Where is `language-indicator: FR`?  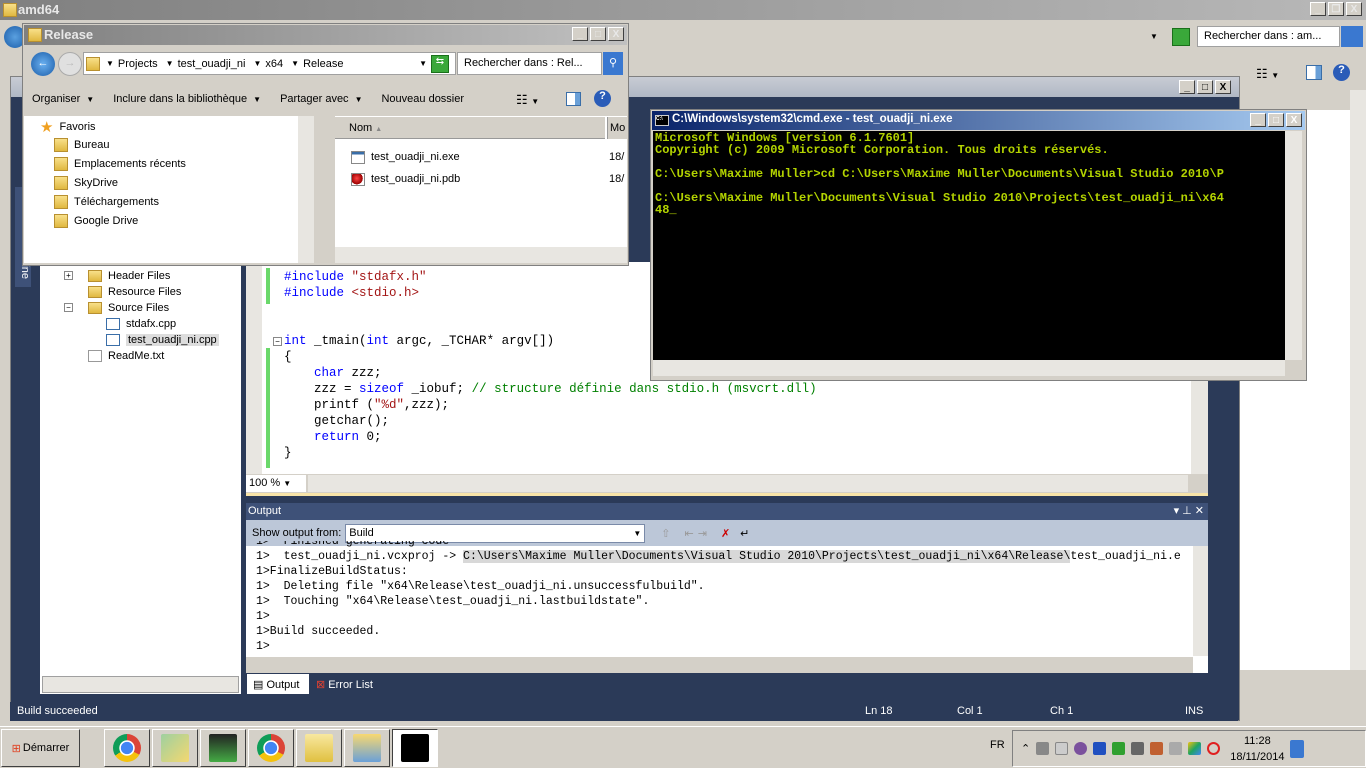
language-indicator: FR is located at coordinates (997, 745).